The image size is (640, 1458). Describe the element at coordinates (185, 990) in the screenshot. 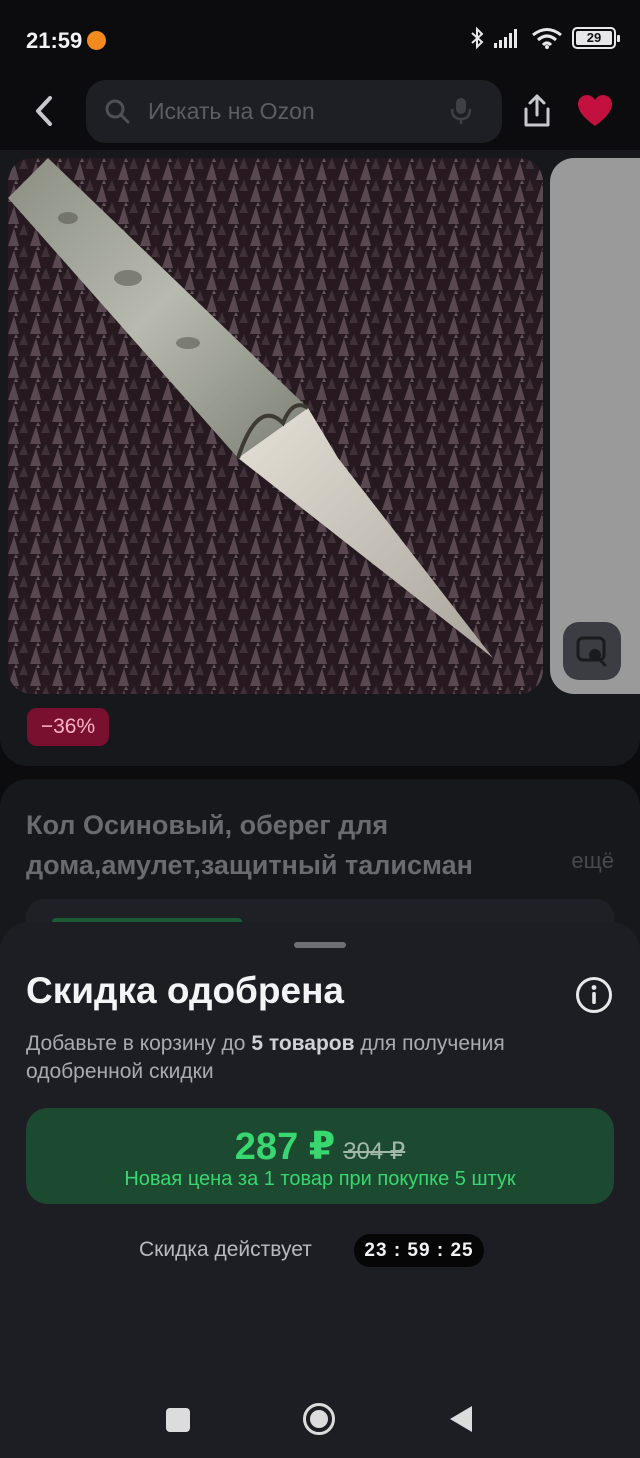

I see `sheet-title: Скидка одобрена` at that location.